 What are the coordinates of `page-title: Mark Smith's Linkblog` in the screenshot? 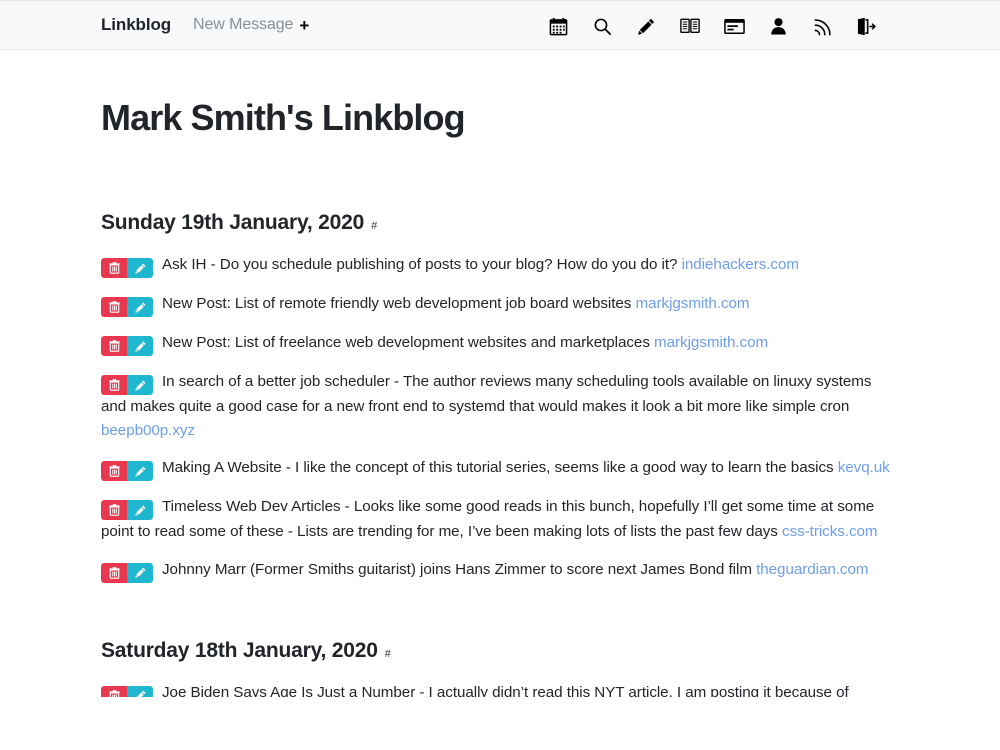 It's located at (283, 117).